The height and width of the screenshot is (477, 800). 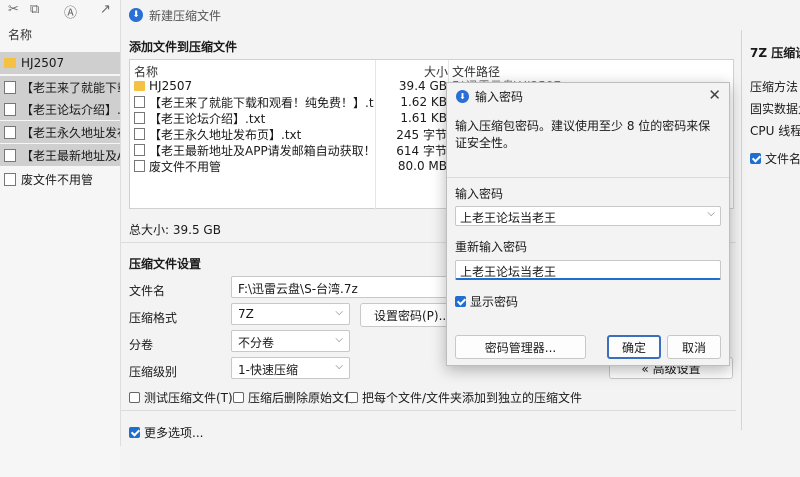 I want to click on file-name: 【老王论坛介绍】.txt, so click(x=207, y=118).